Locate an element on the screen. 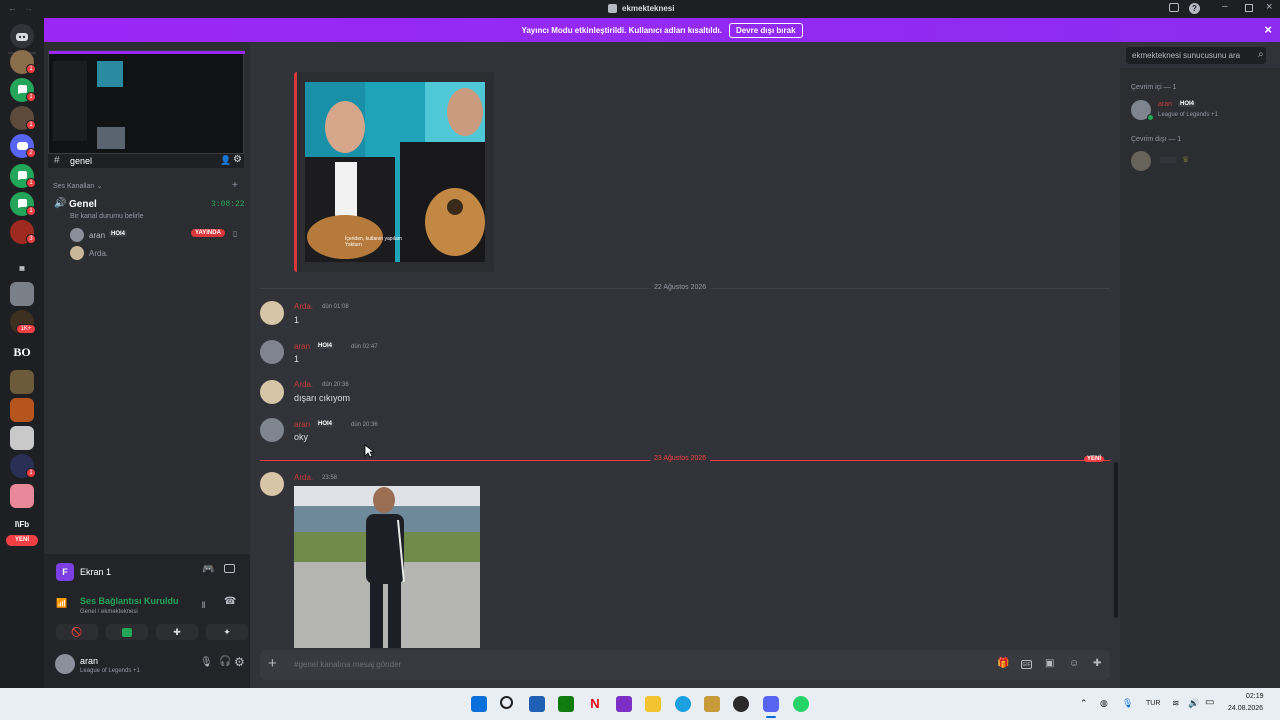  edge-icon is located at coordinates (683, 704).